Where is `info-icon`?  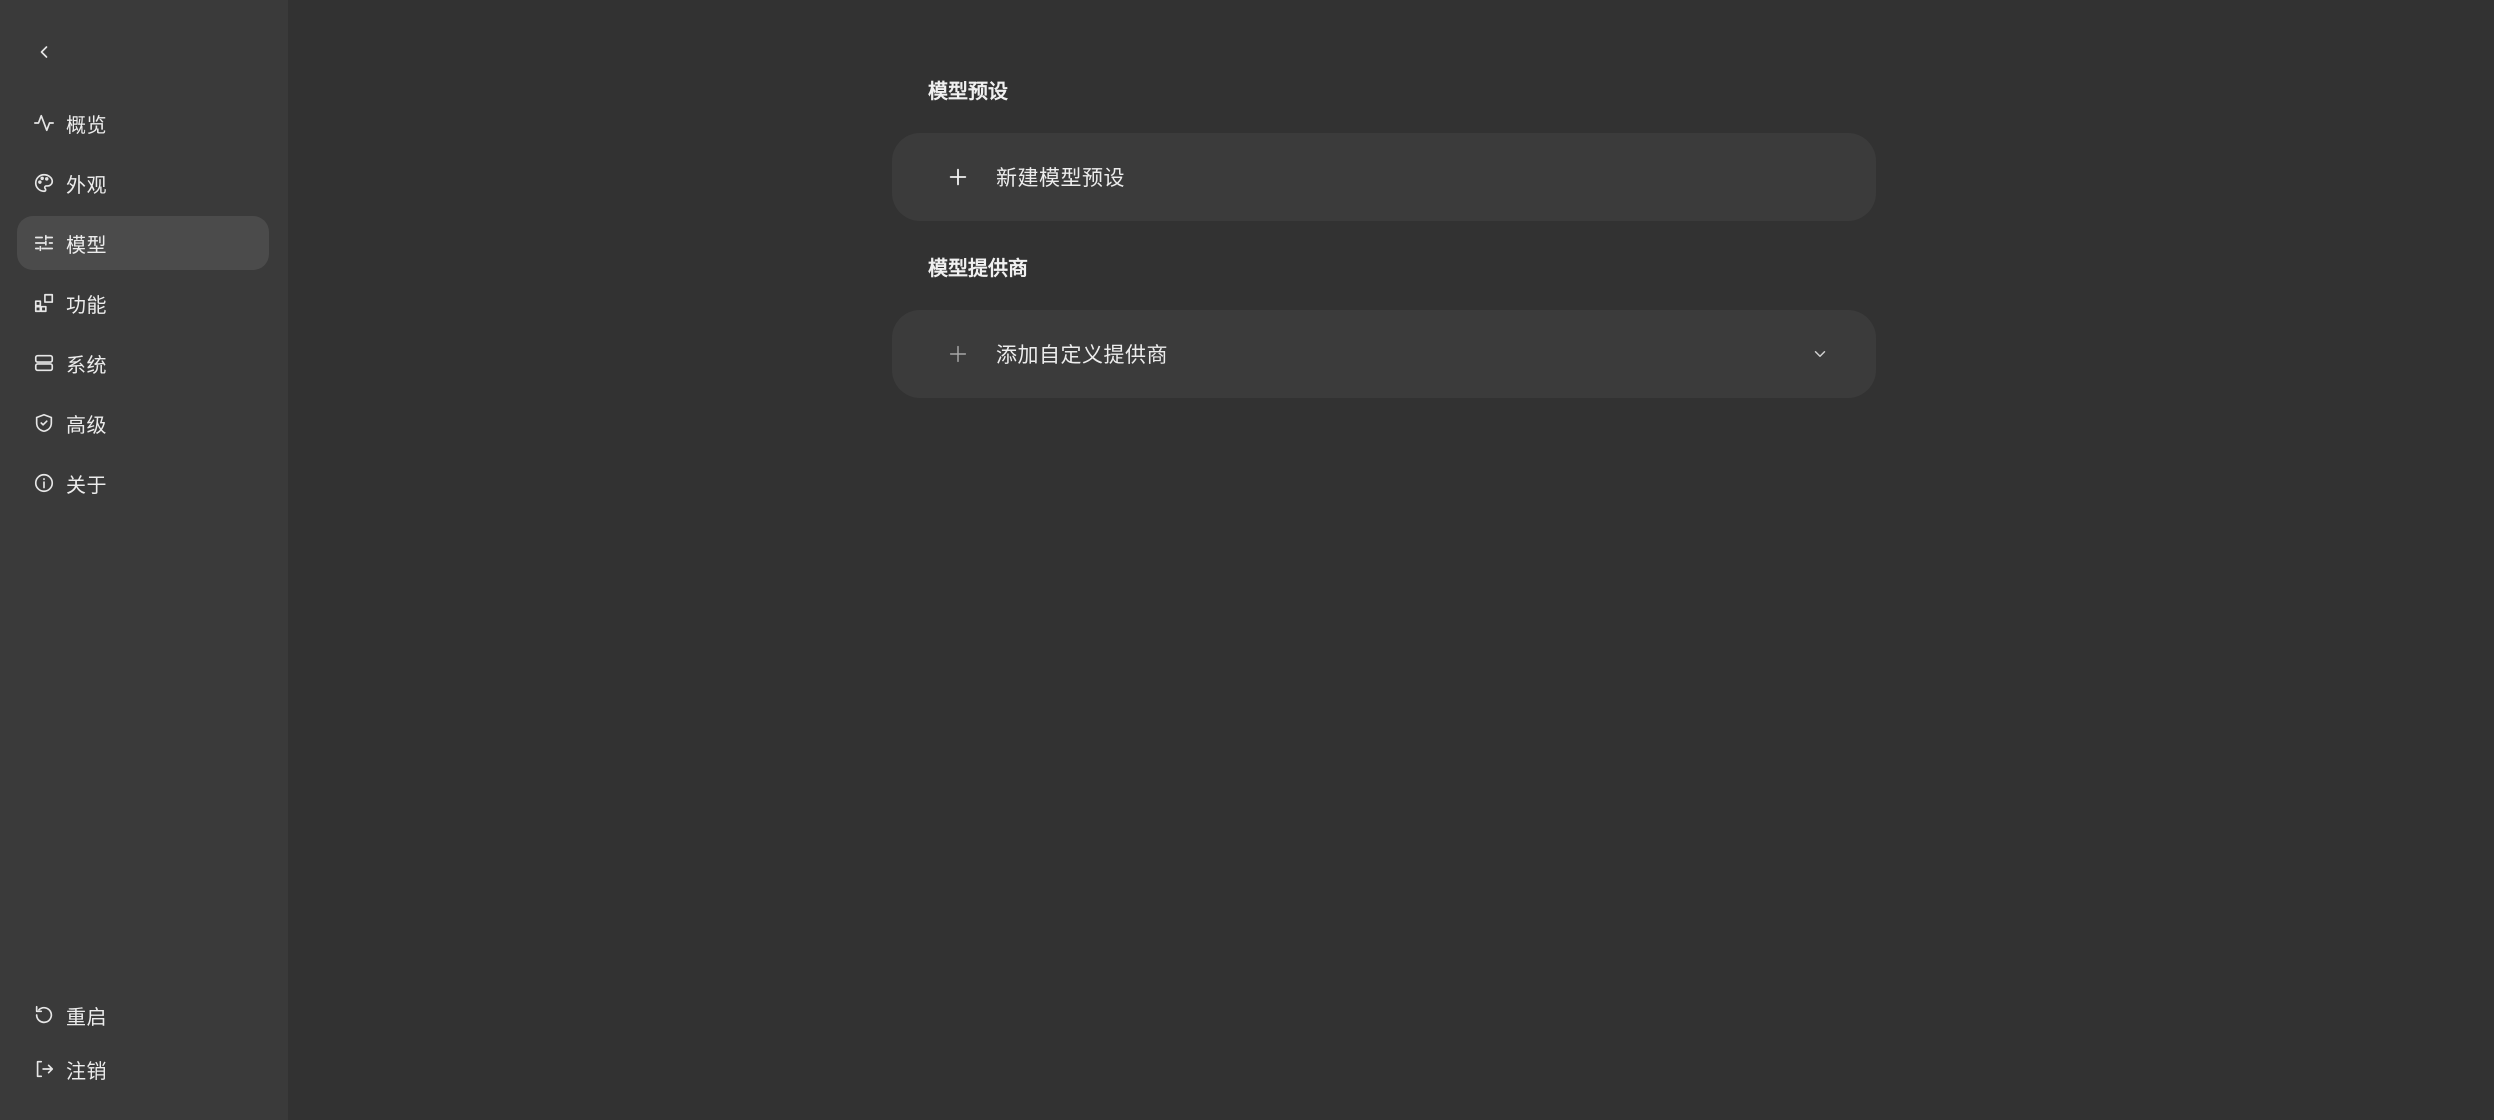 info-icon is located at coordinates (44, 483).